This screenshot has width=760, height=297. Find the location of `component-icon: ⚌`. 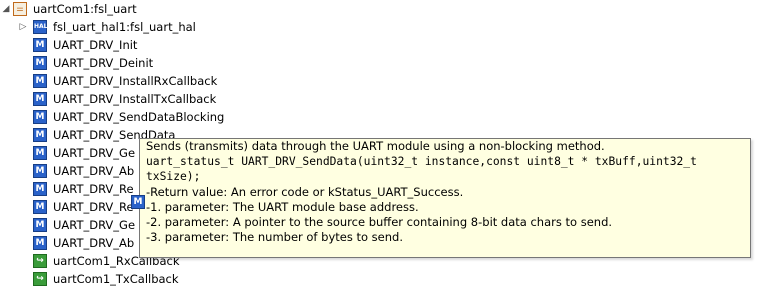

component-icon: ⚌ is located at coordinates (20, 9).